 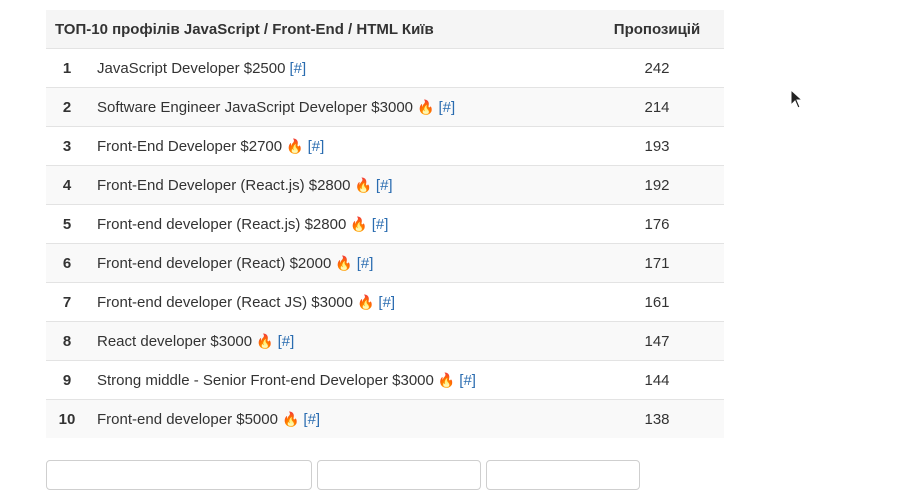 What do you see at coordinates (657, 341) in the screenshot?
I see `offers-count: 147` at bounding box center [657, 341].